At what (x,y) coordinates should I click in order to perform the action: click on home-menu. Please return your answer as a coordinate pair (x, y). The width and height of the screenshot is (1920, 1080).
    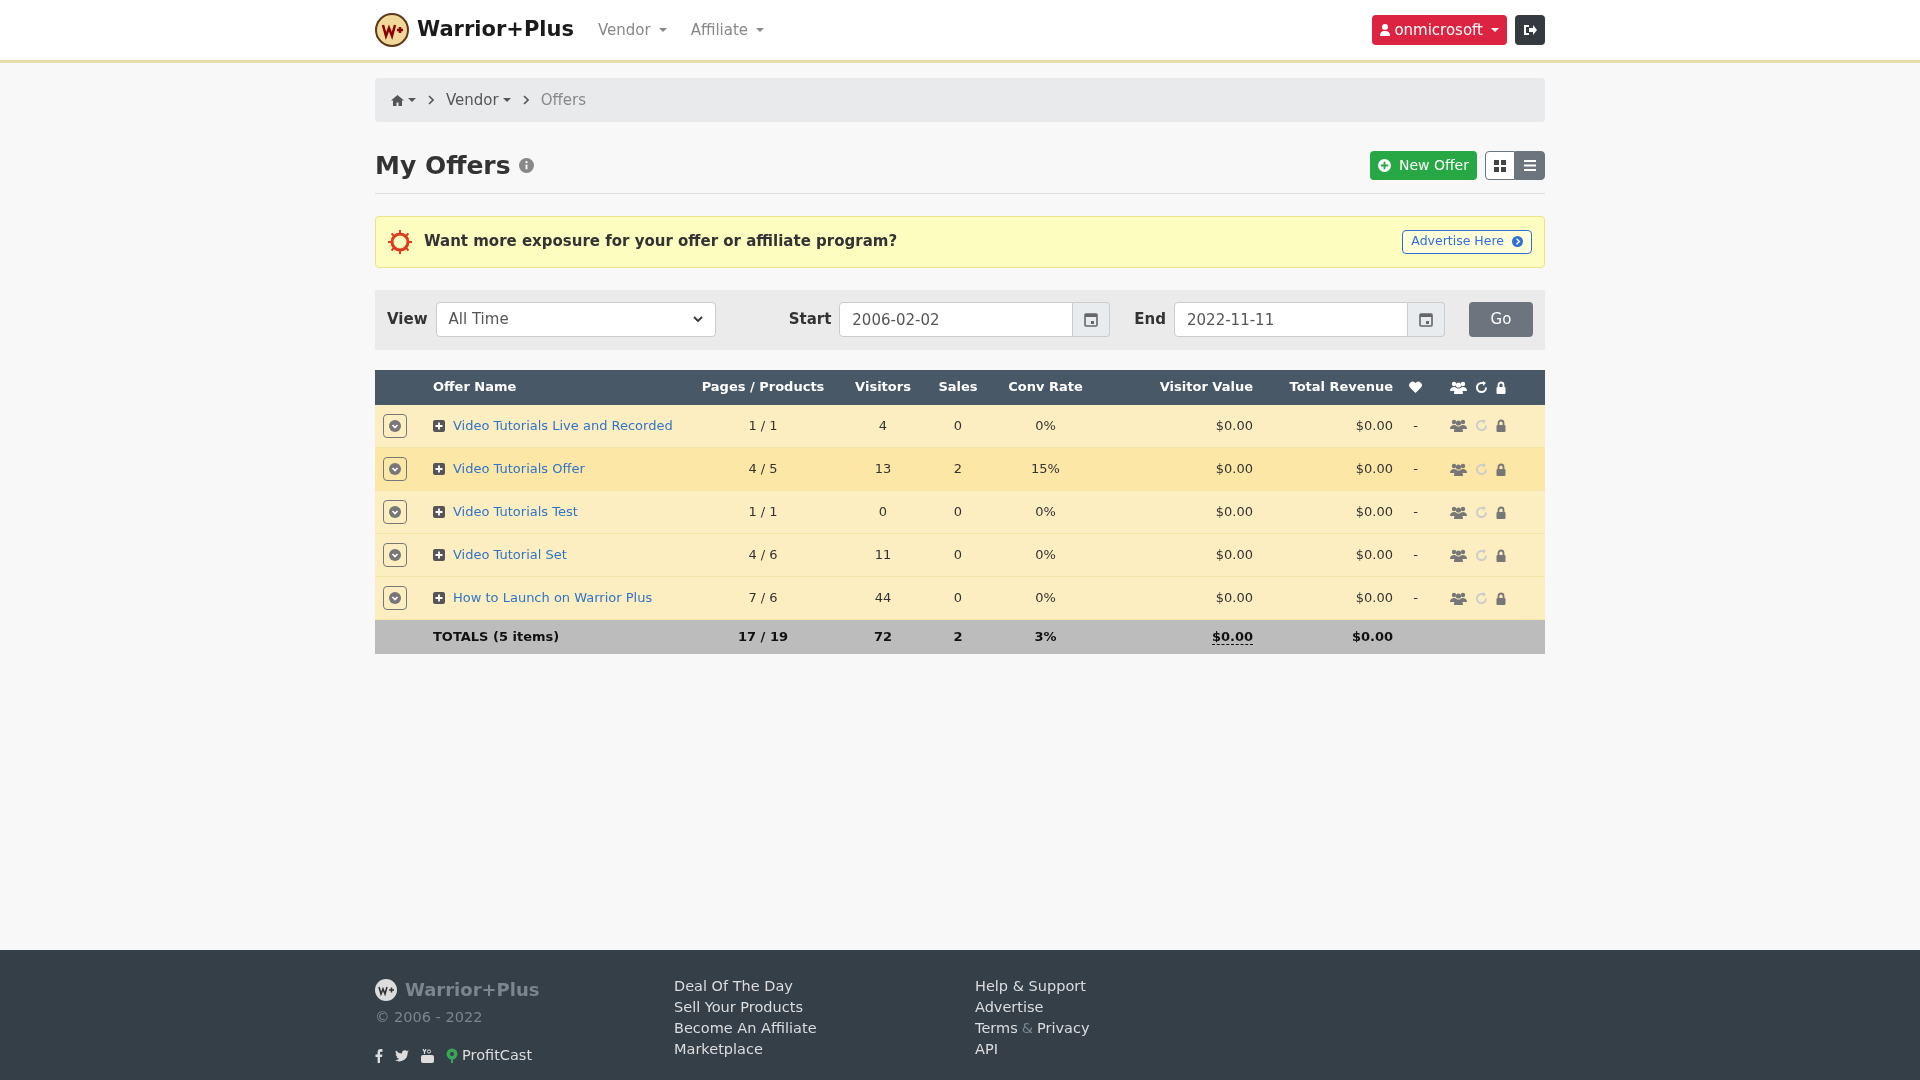
    Looking at the image, I should click on (403, 100).